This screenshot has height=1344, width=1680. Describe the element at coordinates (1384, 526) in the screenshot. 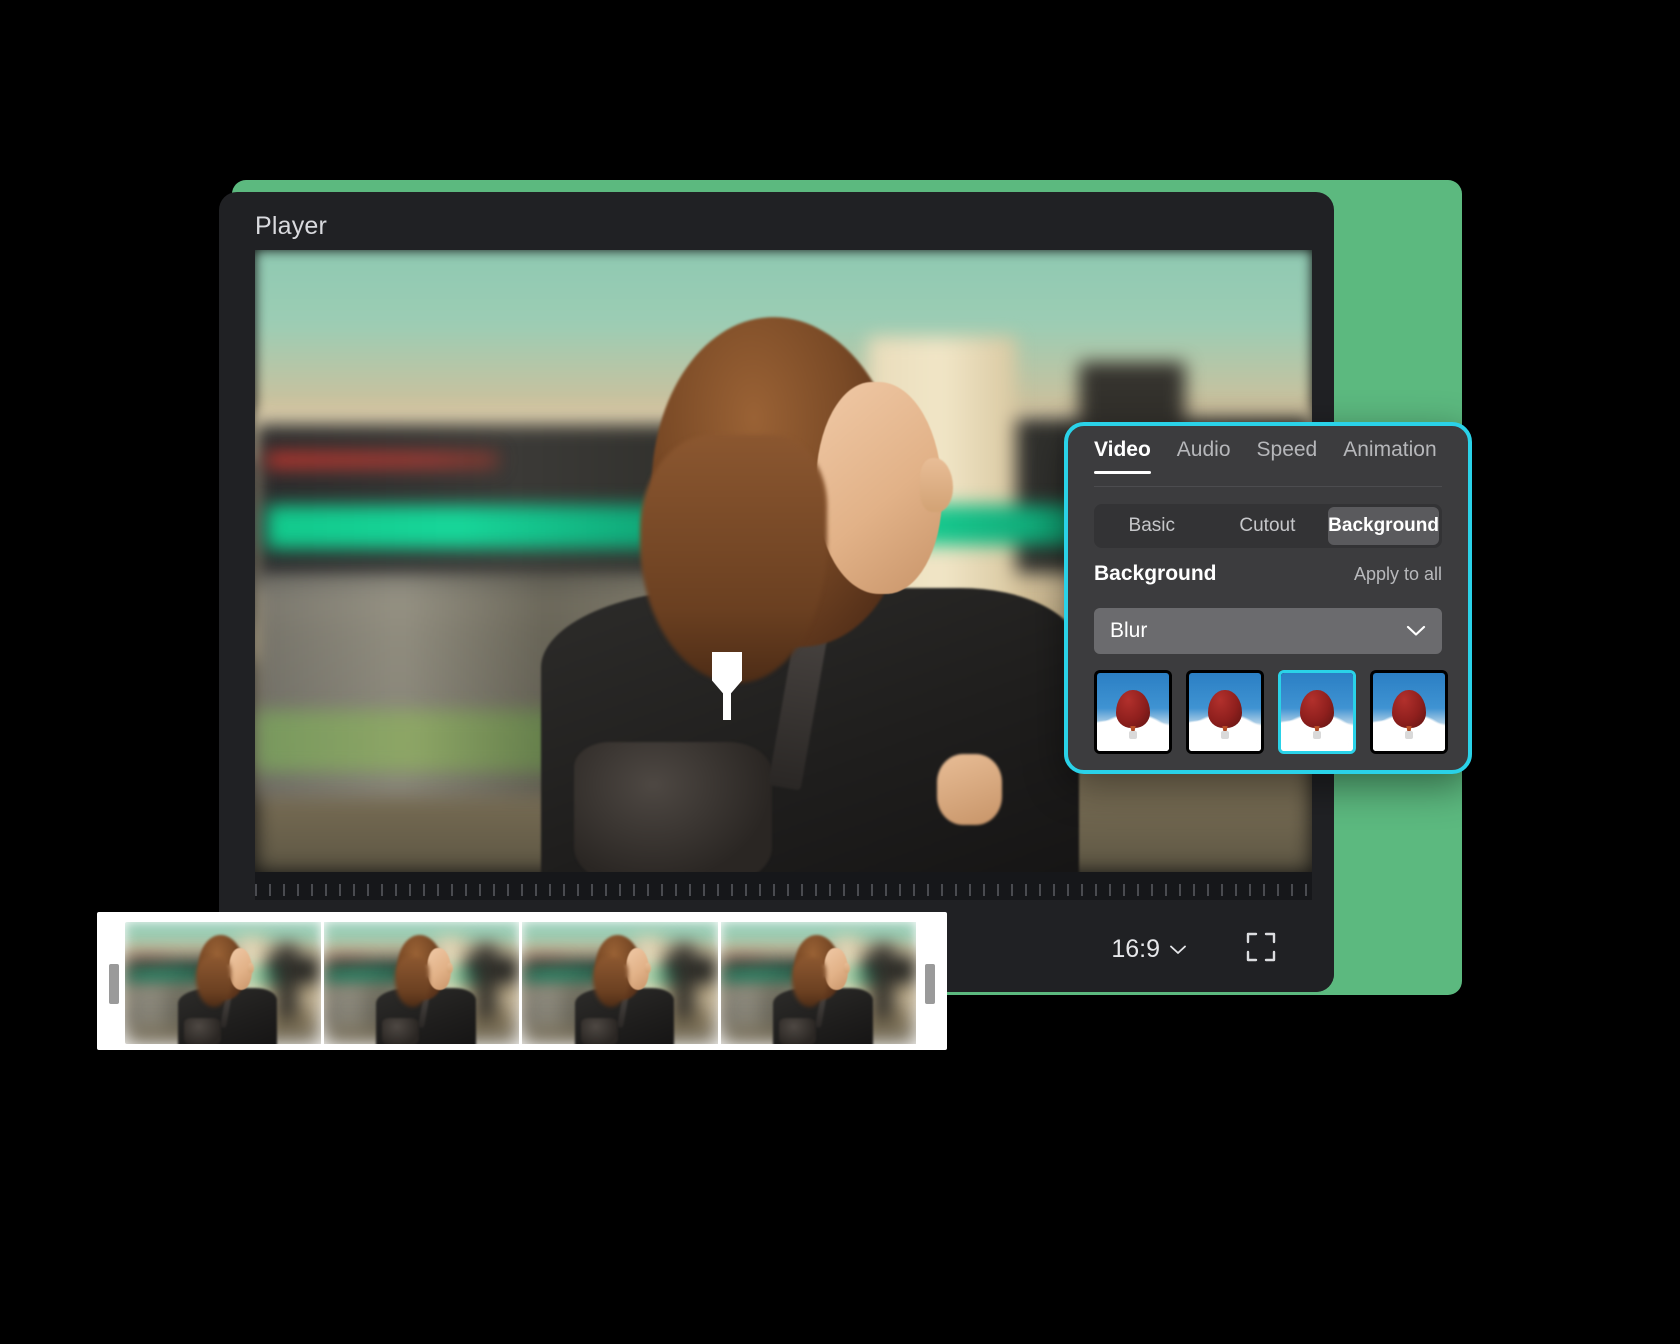

I see `segment-background: Background` at that location.